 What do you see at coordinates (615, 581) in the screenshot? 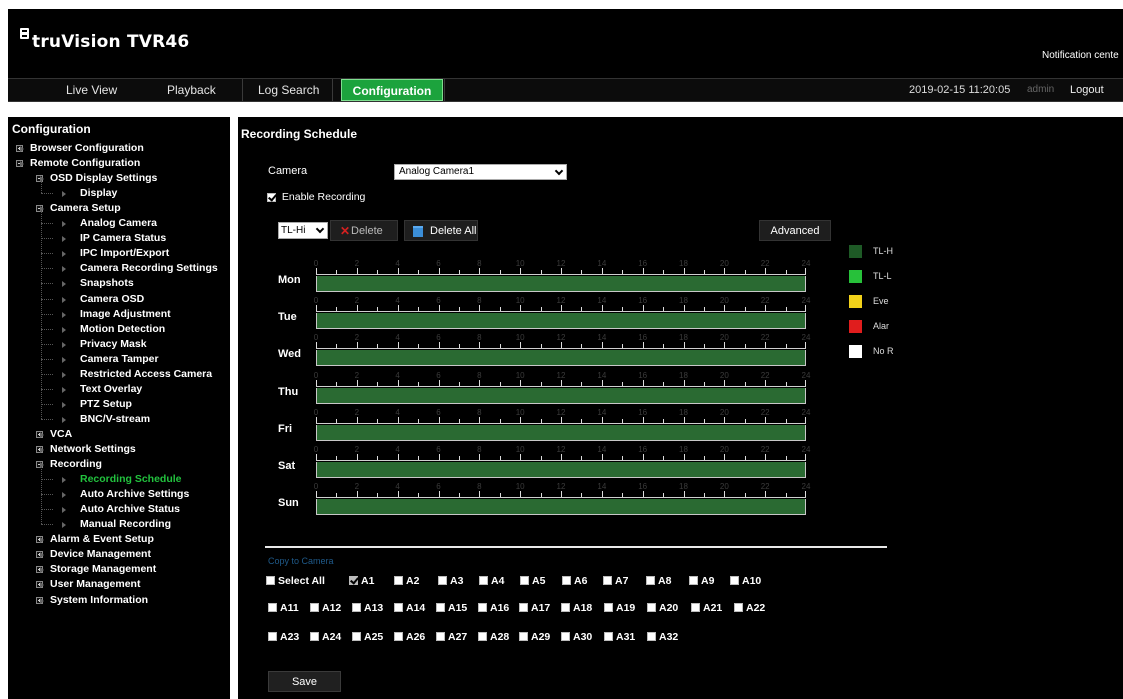
I see `camera-checkbox-a7: A7` at bounding box center [615, 581].